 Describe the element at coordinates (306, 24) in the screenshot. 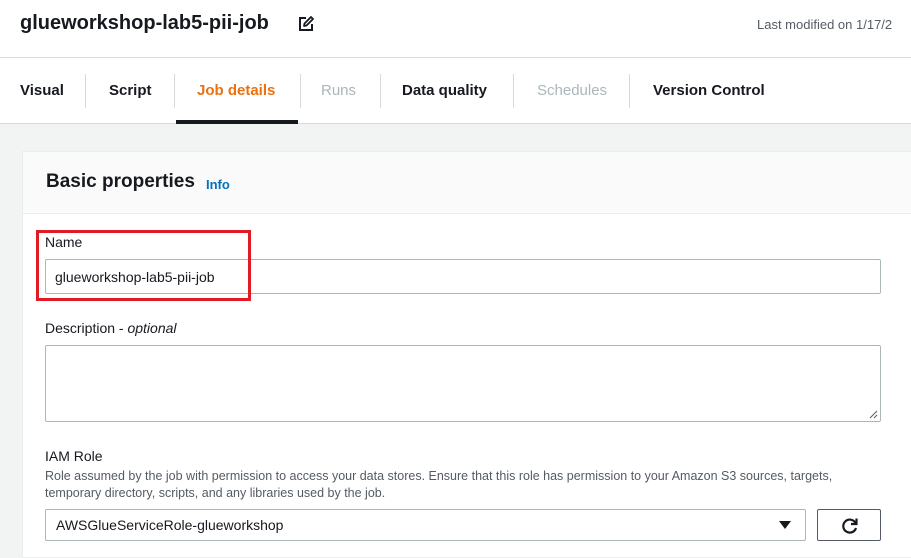

I see `edit-icon` at that location.